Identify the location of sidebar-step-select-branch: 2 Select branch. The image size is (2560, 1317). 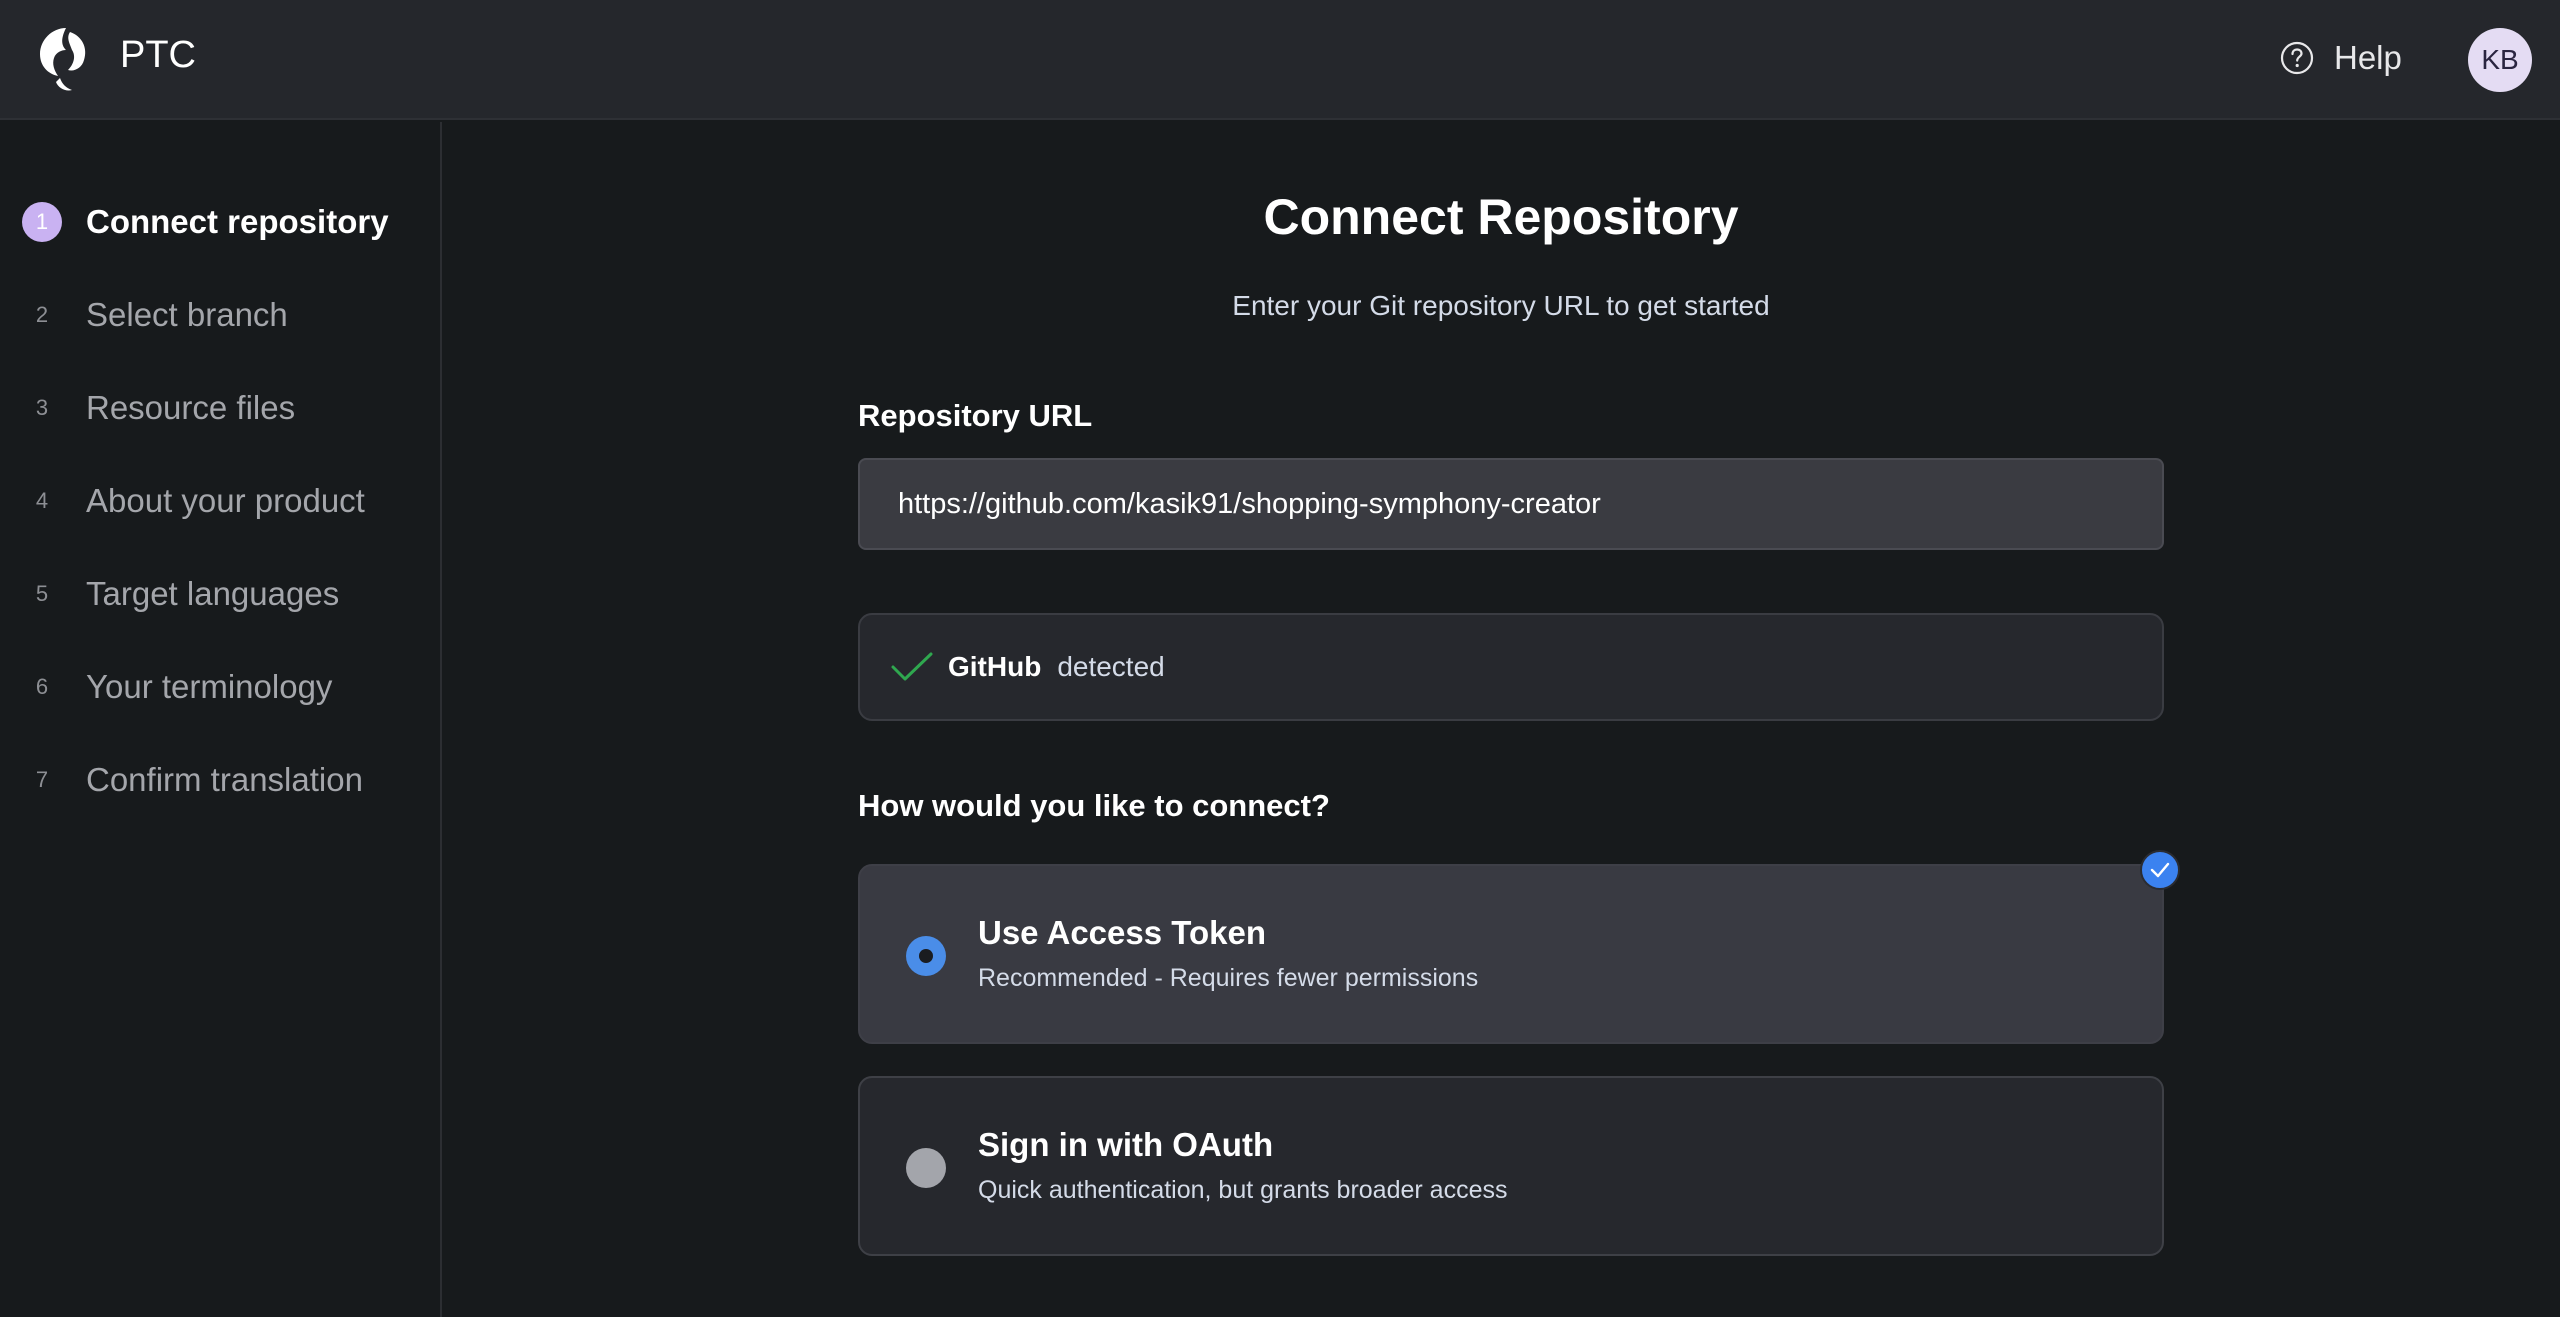
(155, 315).